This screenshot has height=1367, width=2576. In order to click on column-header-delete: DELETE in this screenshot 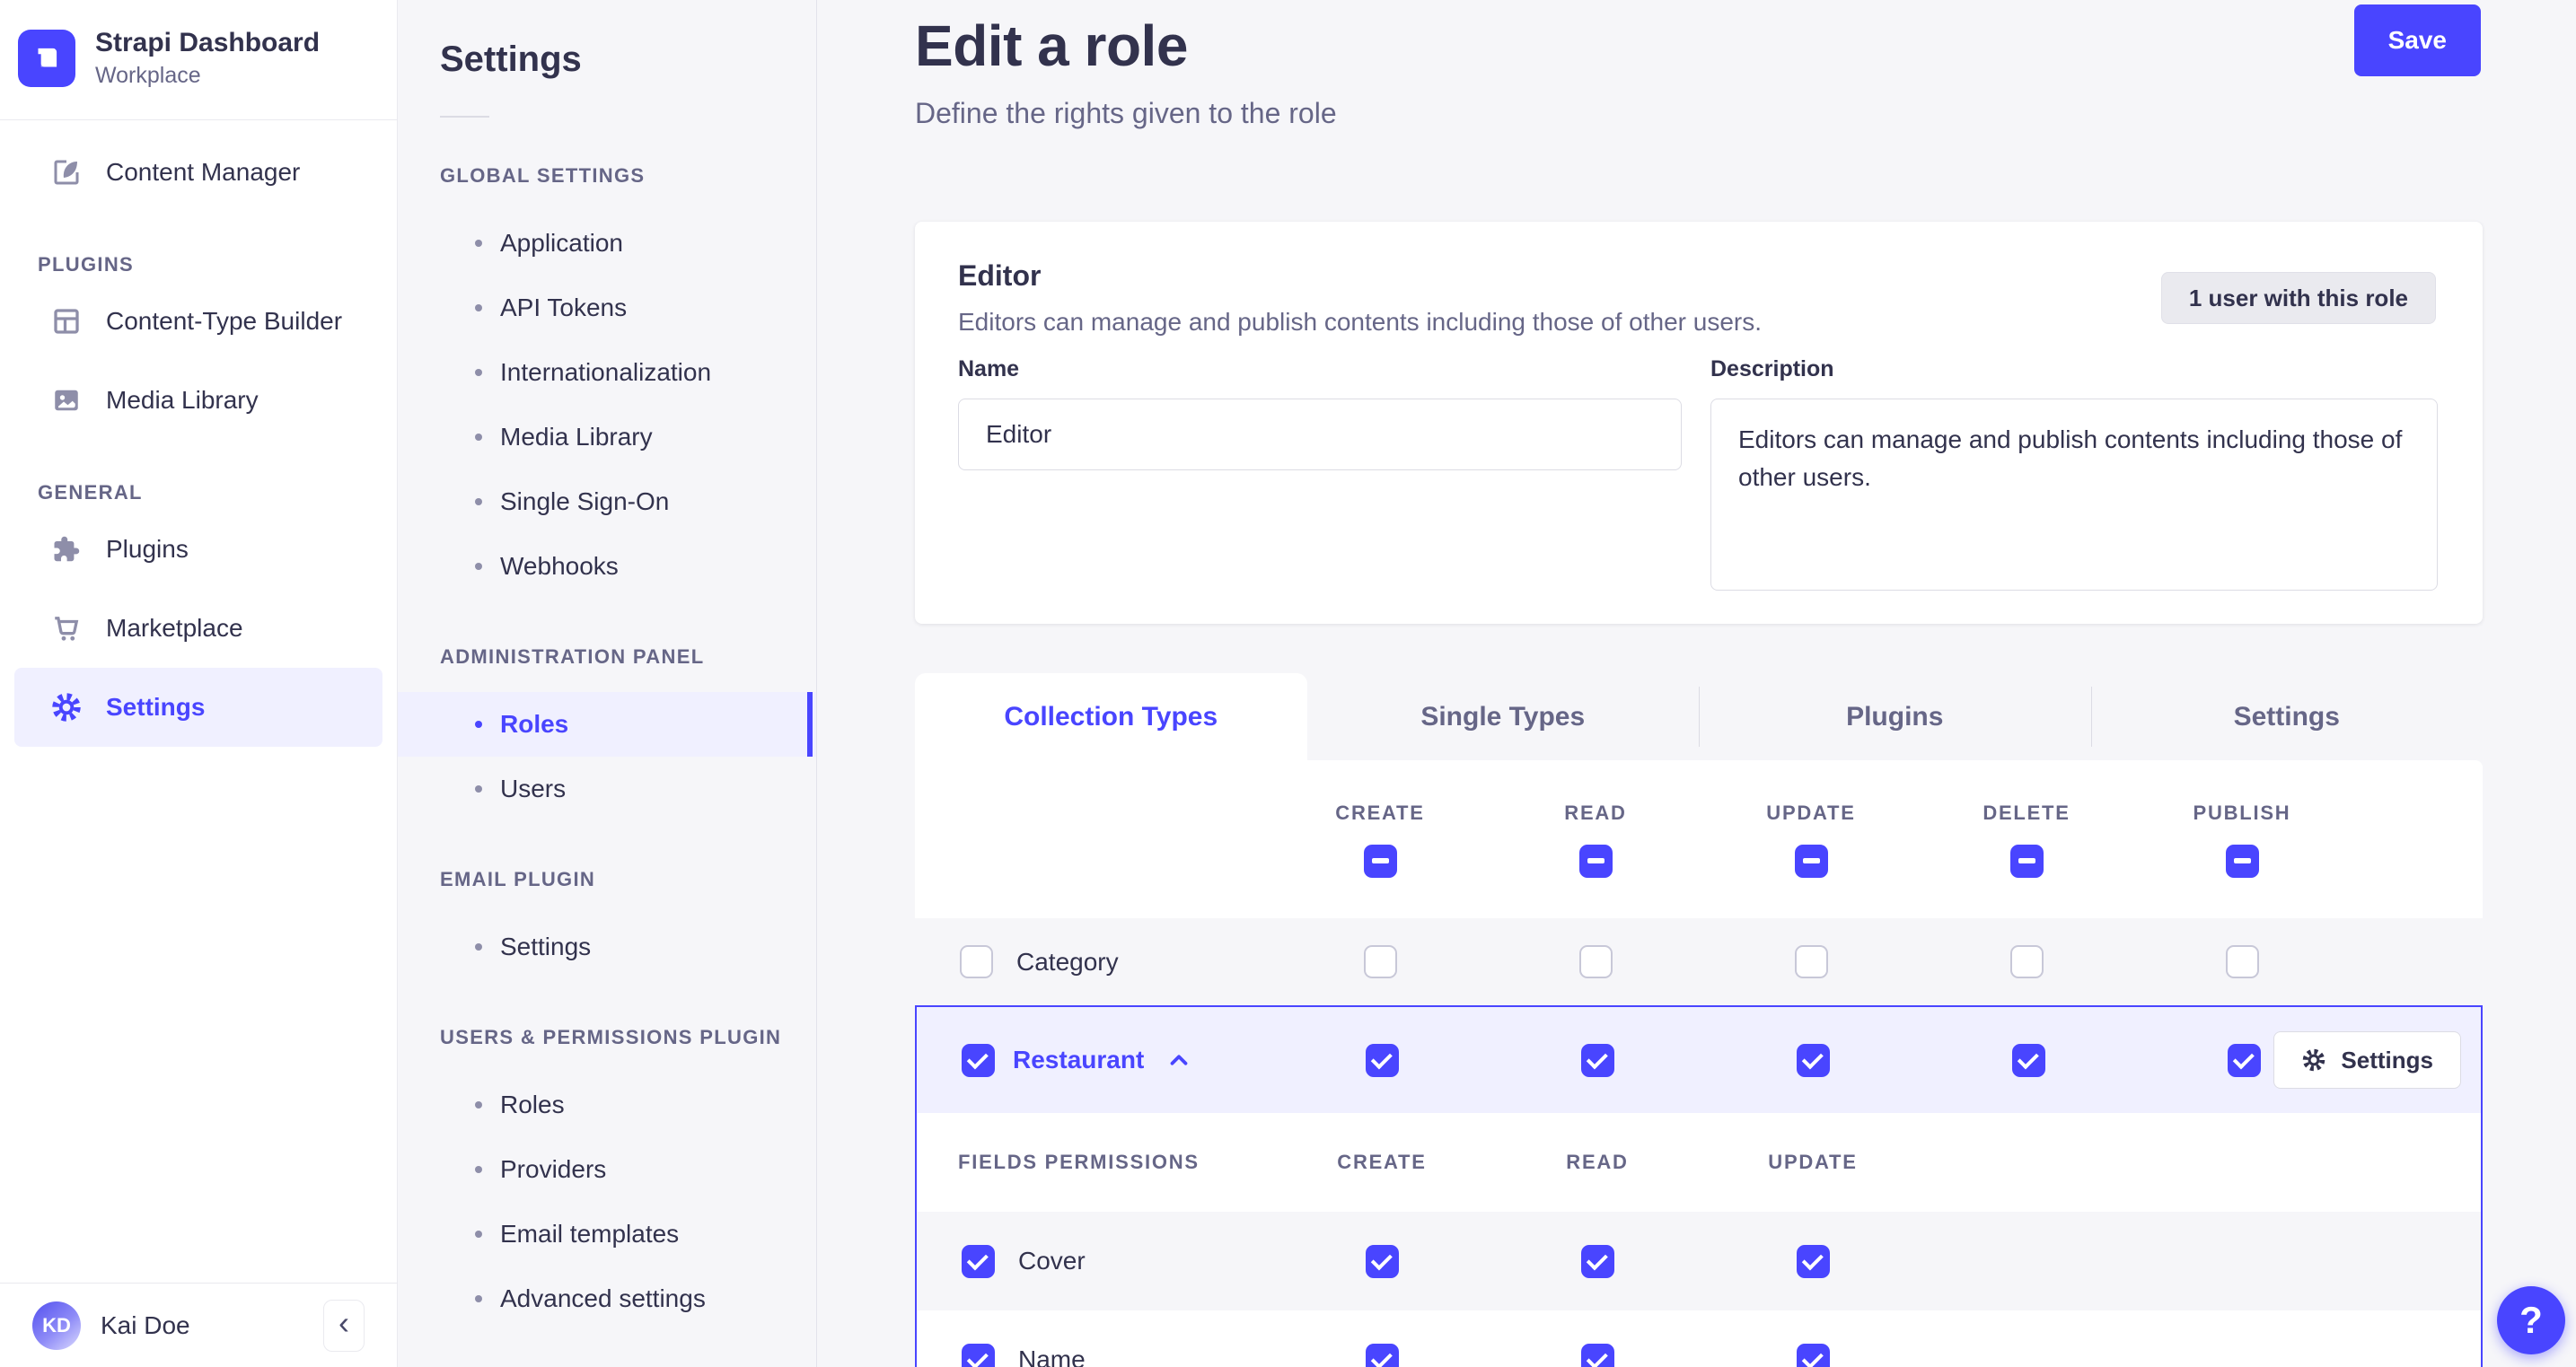, I will do `click(2026, 812)`.